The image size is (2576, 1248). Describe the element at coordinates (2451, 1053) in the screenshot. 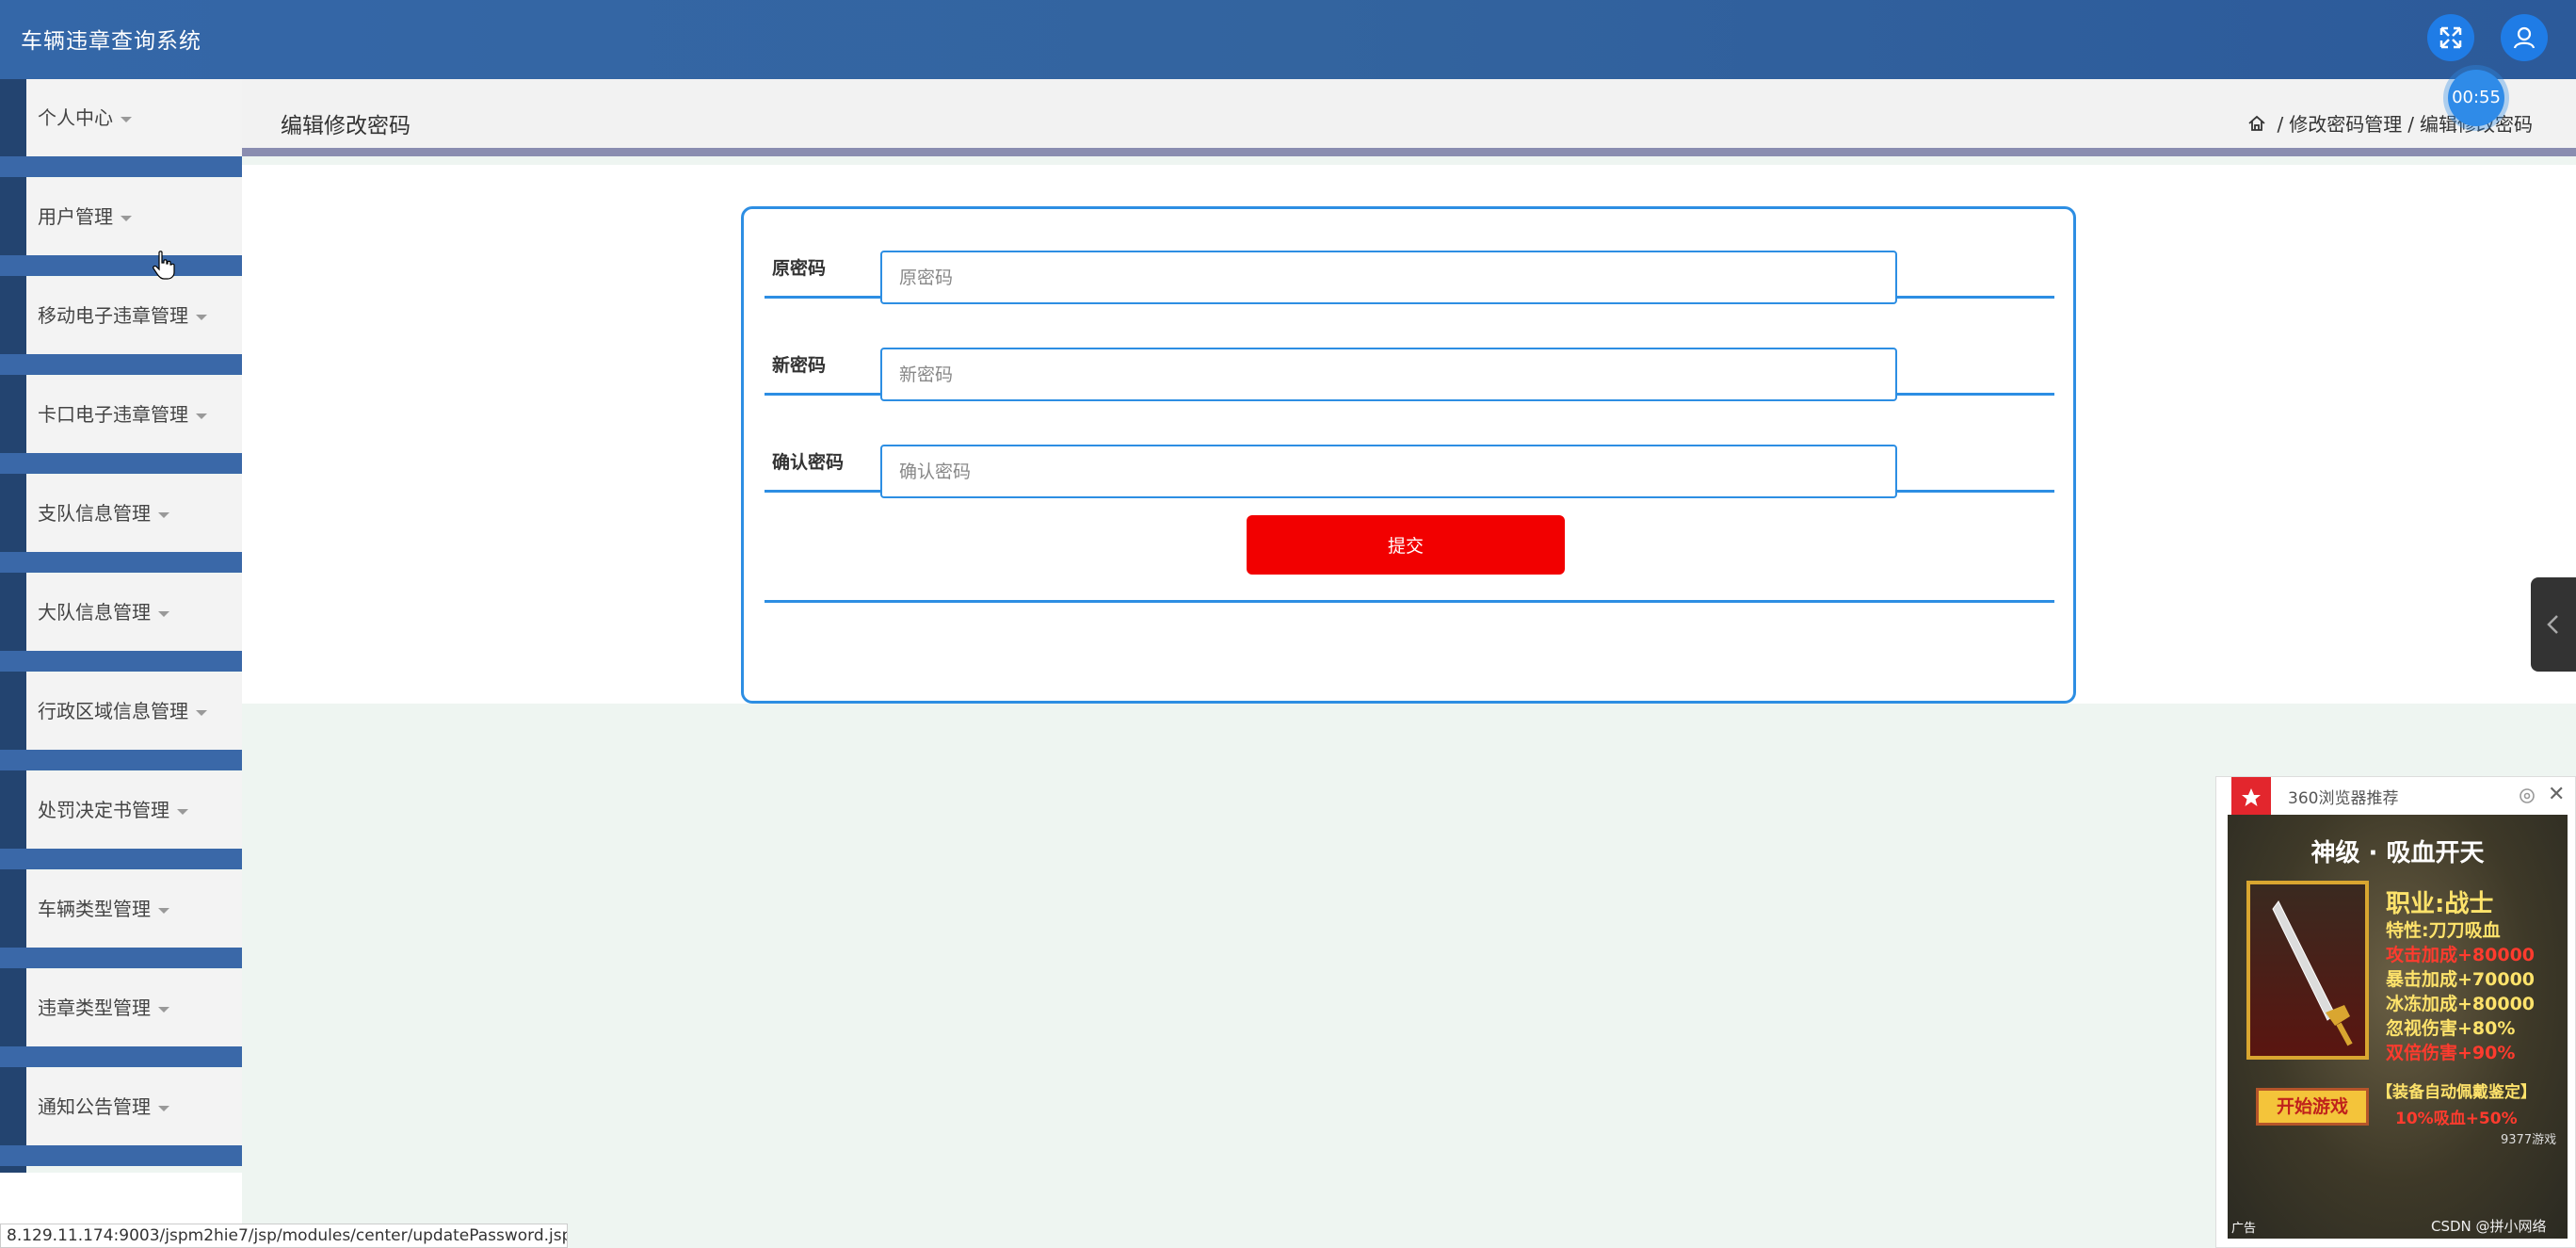

I see `ad-stat: 双倍伤害+90%` at that location.